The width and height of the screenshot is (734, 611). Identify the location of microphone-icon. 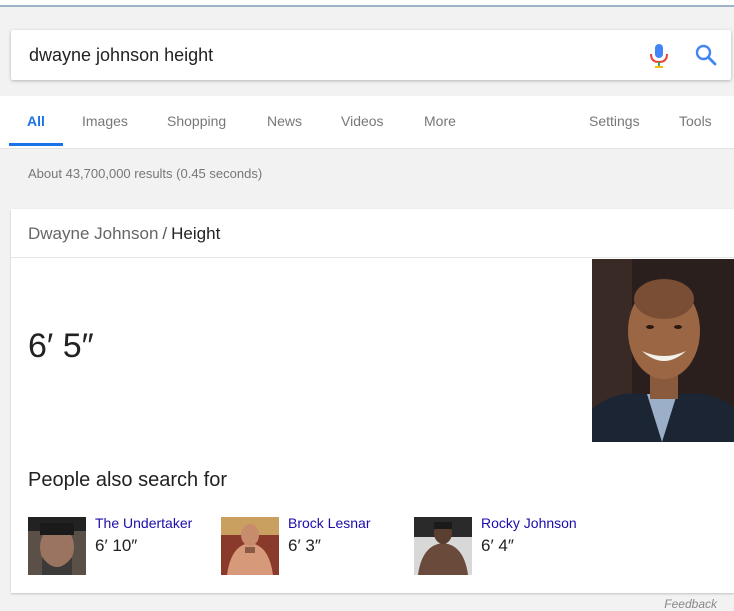
(659, 56).